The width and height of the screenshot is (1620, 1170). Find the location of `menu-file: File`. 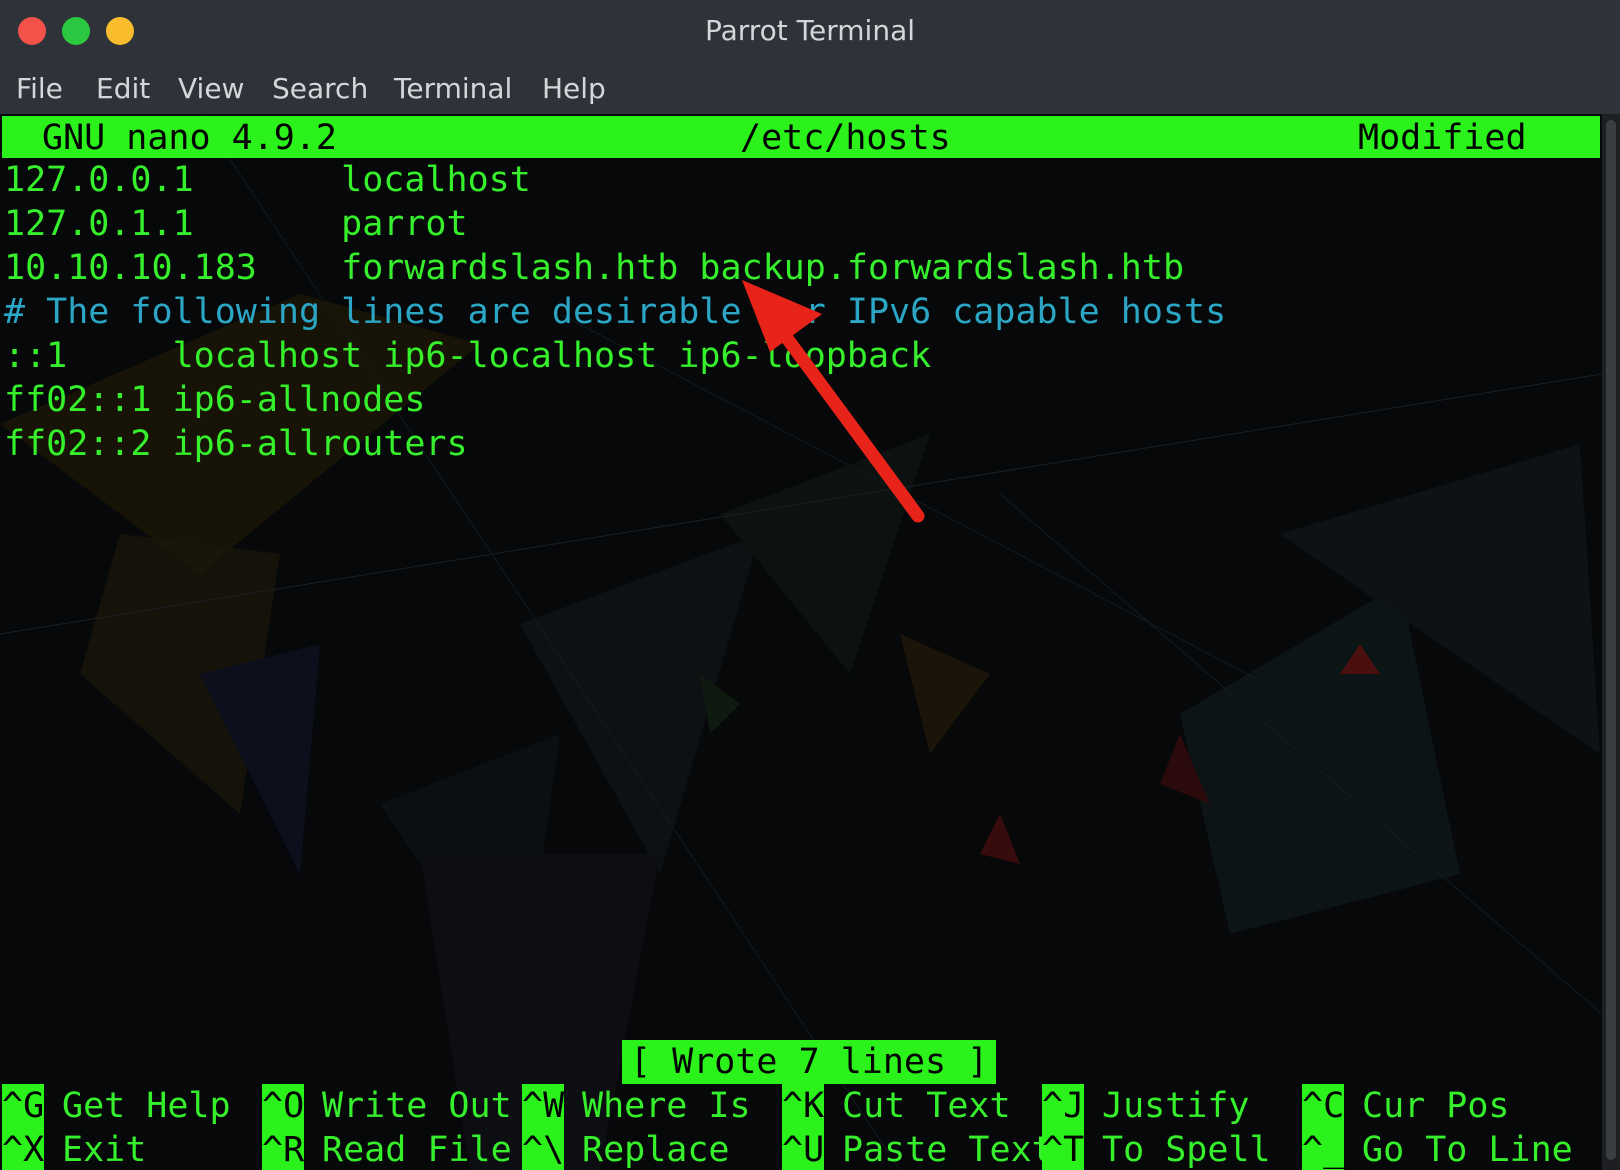

menu-file: File is located at coordinates (39, 88).